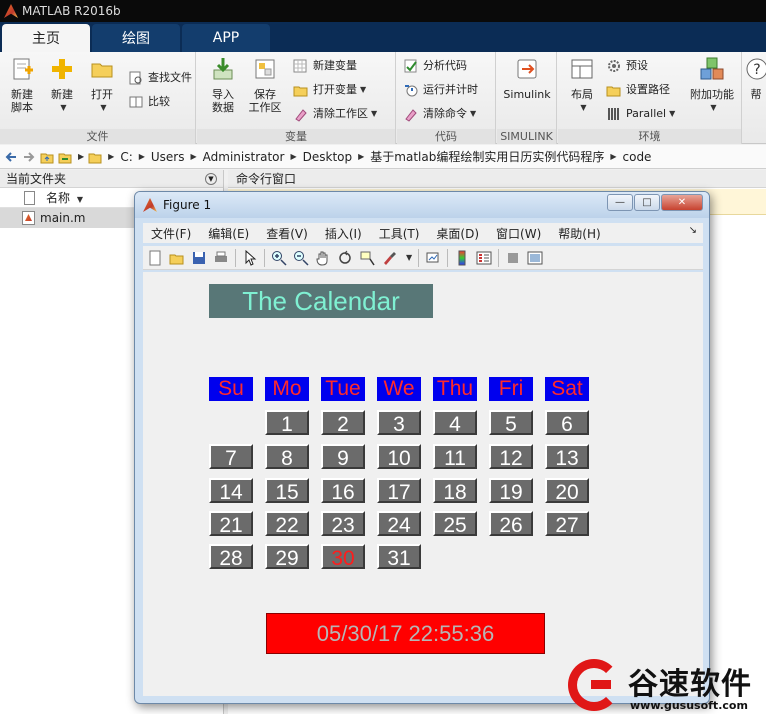  I want to click on forward-arrow-icon, so click(29, 157).